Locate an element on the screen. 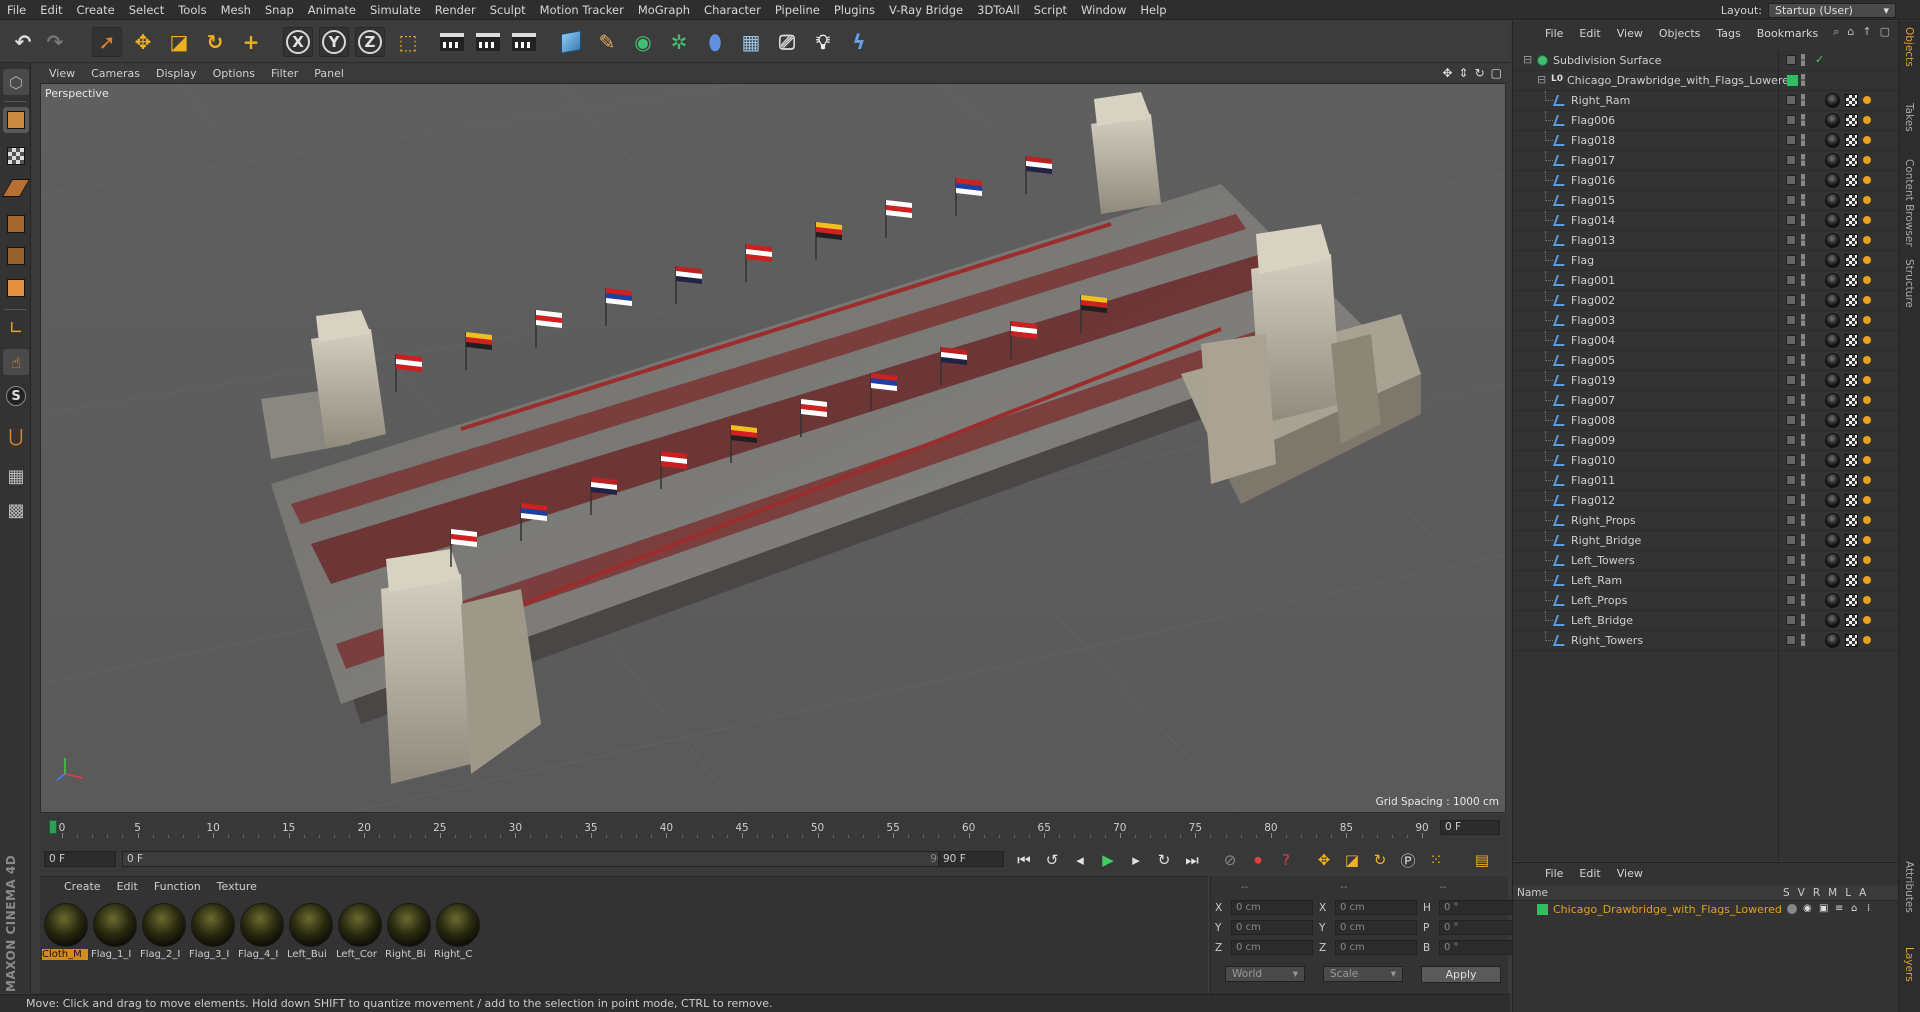  object-row-group: ⊟ L0 Chicago_Drawbridge_with_Flags_Lowered is located at coordinates (1706, 81).